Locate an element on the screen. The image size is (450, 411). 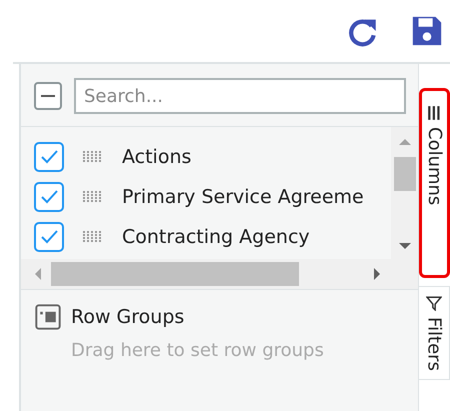
drop-hint: Drag here to set row groups is located at coordinates (198, 350).